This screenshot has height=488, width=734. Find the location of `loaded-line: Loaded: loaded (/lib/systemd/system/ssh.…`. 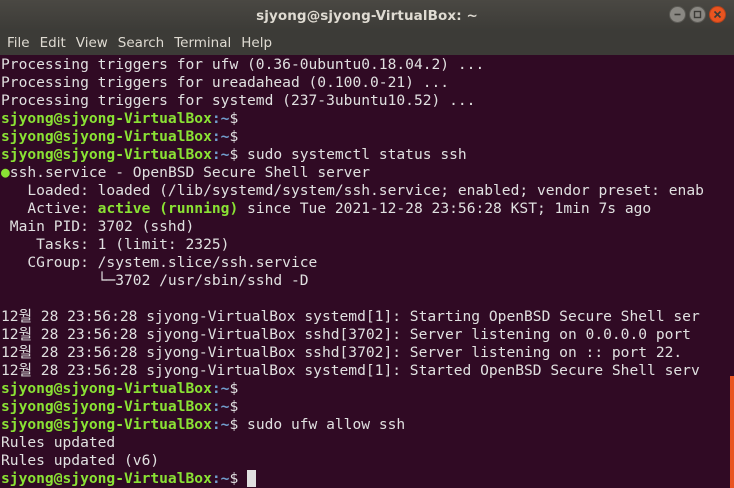

loaded-line: Loaded: loaded (/lib/systemd/system/ssh.… is located at coordinates (352, 190).